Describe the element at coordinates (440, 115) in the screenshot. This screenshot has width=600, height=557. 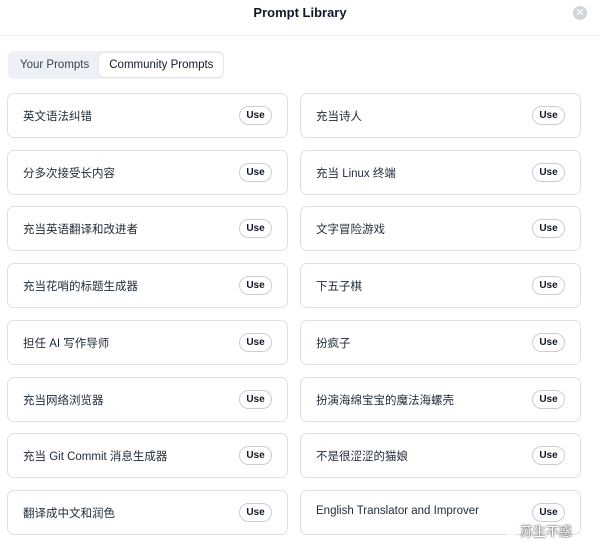
I see `prompt-card: 充当诗人 Use` at that location.